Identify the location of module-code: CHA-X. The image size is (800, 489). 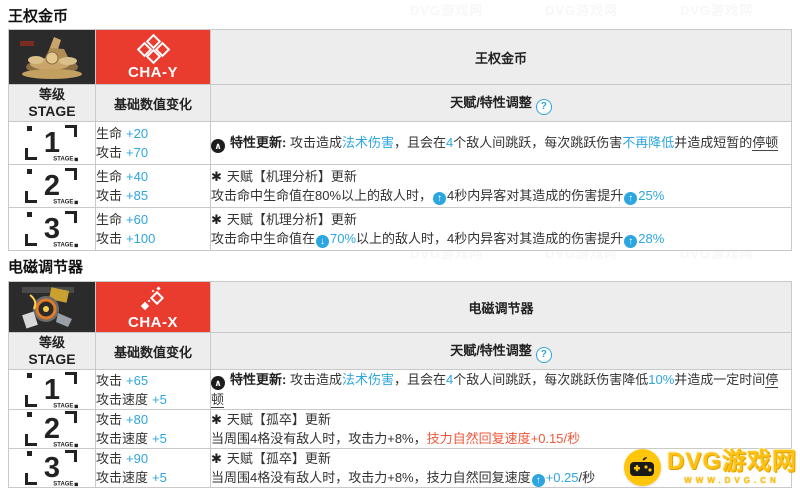
(153, 322).